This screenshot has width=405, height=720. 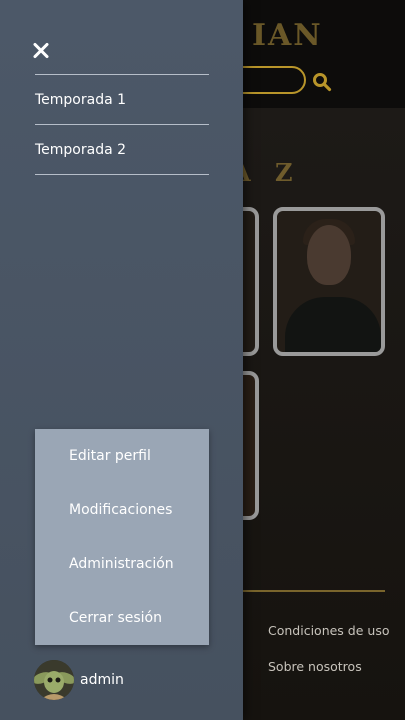 I want to click on user-profile-toggle: admin, so click(x=79, y=680).